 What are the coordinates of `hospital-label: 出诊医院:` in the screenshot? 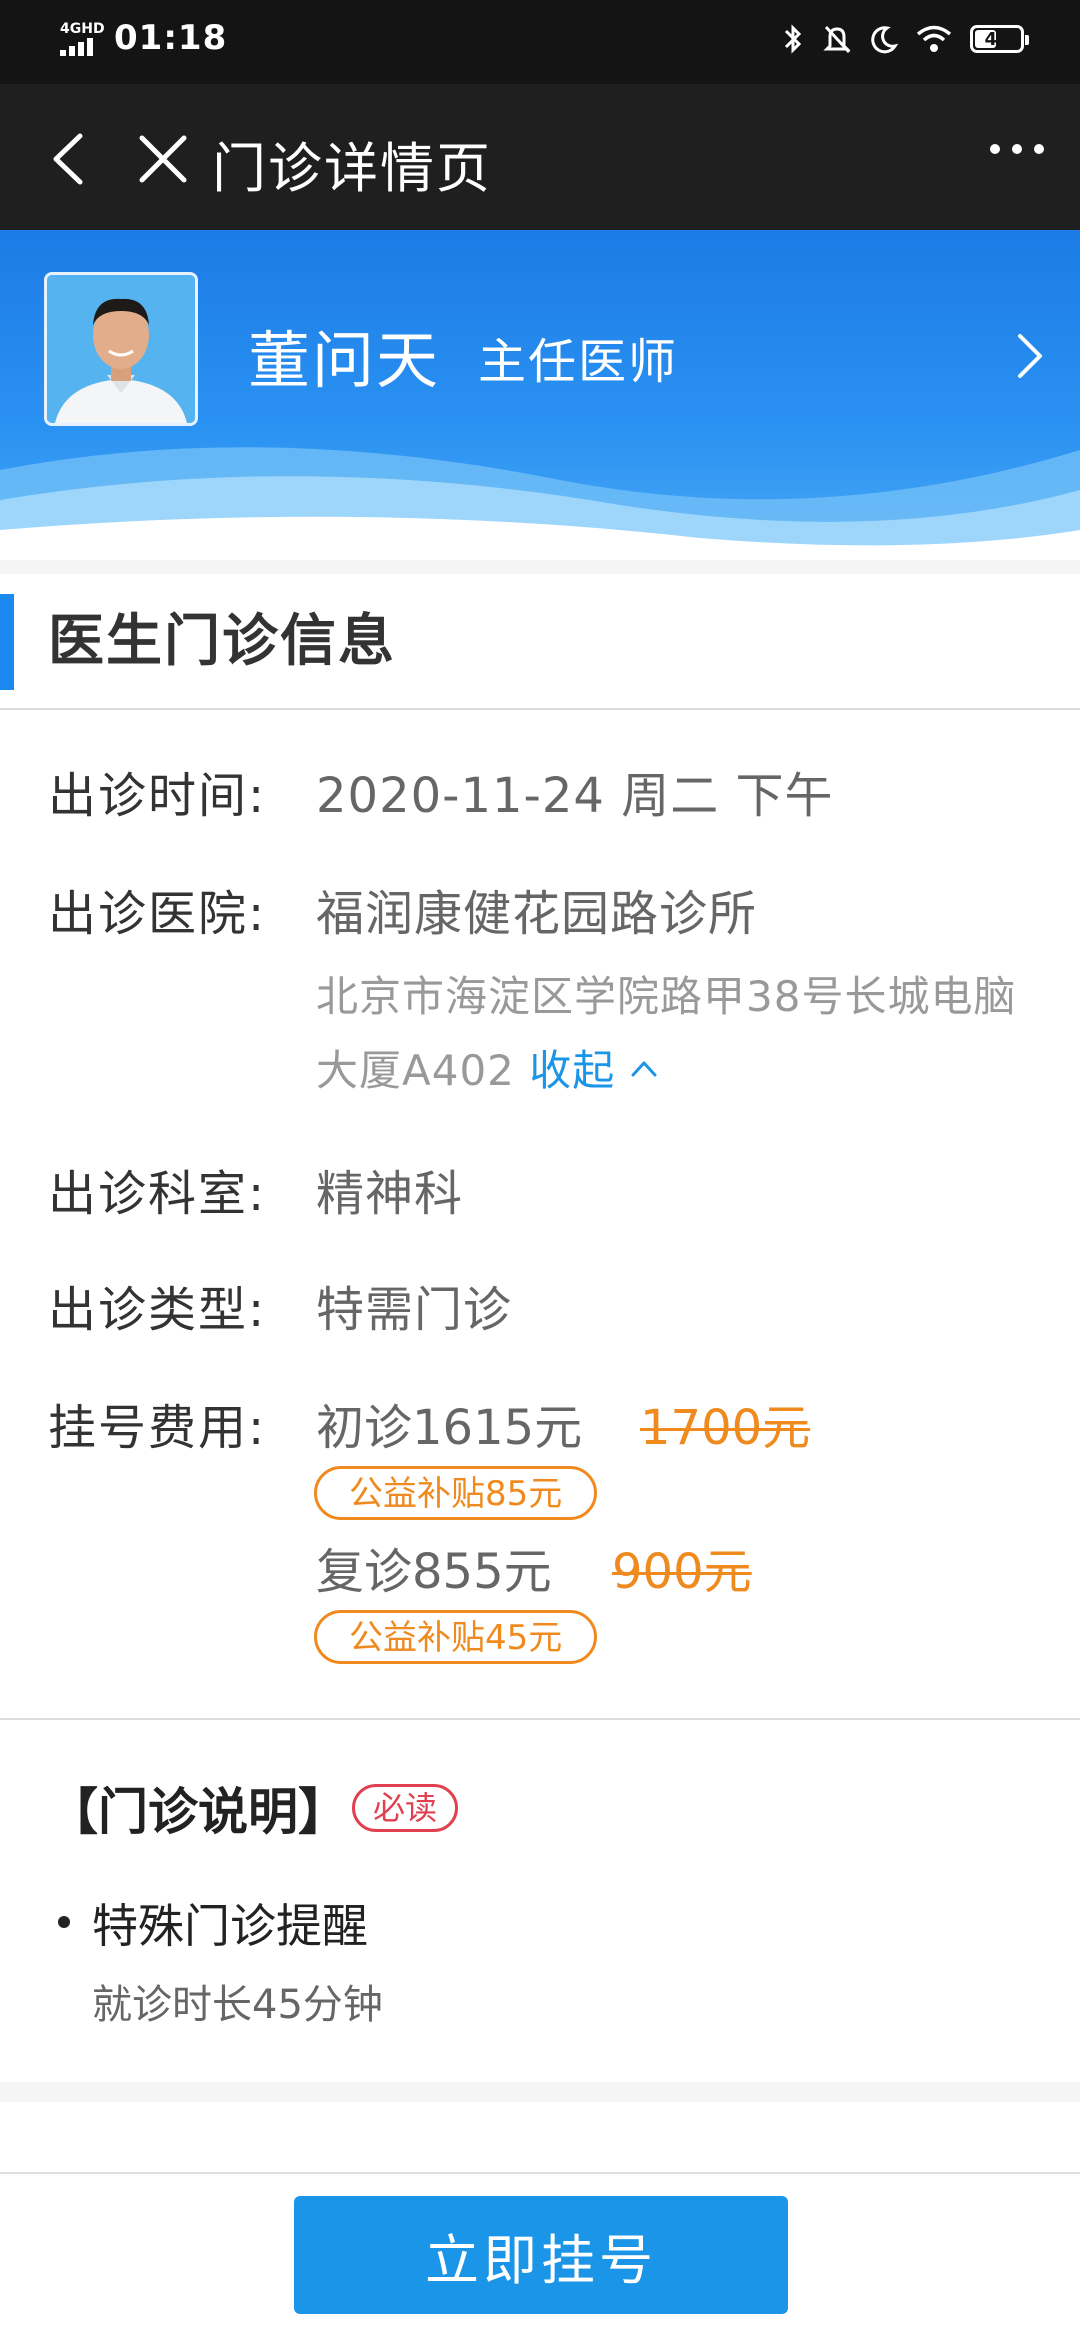 It's located at (157, 914).